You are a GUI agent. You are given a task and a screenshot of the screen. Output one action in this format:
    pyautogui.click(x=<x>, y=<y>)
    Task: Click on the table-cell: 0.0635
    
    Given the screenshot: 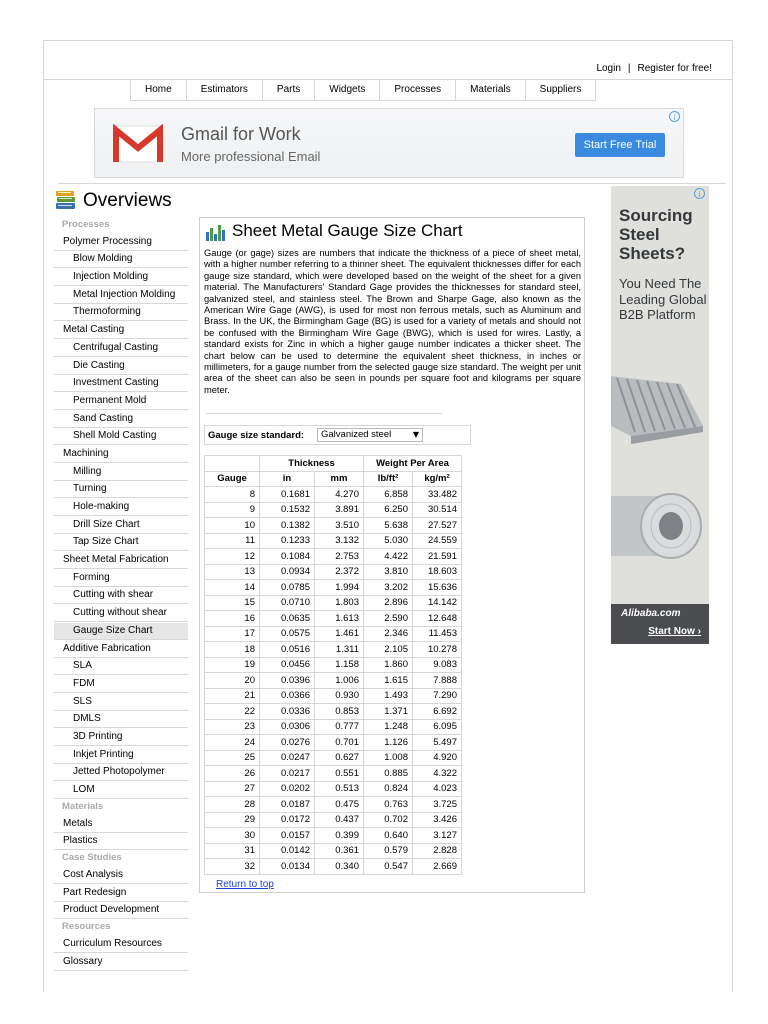 What is the action you would take?
    pyautogui.click(x=287, y=618)
    